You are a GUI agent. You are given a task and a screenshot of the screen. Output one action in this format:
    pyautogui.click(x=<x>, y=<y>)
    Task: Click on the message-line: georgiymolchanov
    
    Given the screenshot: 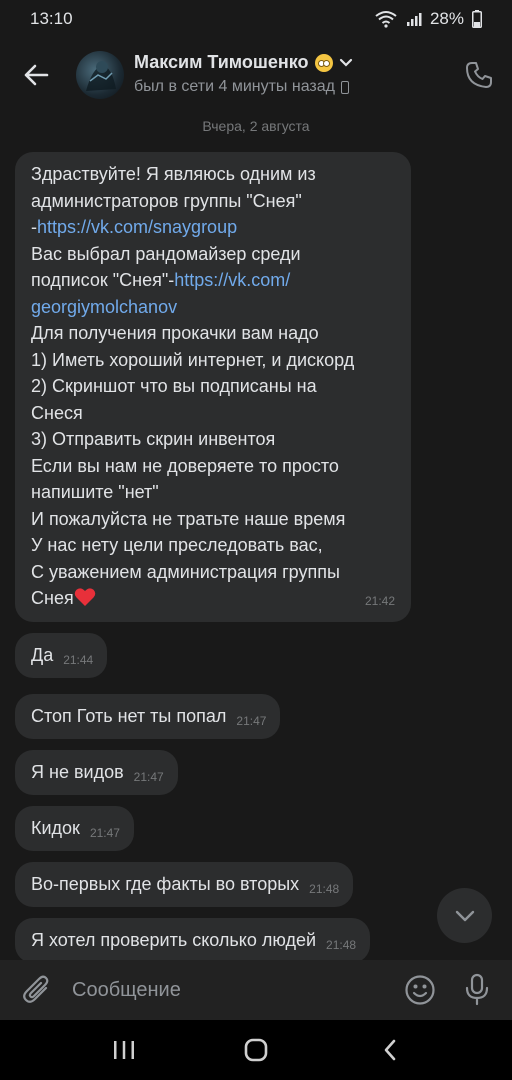 What is the action you would take?
    pyautogui.click(x=216, y=307)
    